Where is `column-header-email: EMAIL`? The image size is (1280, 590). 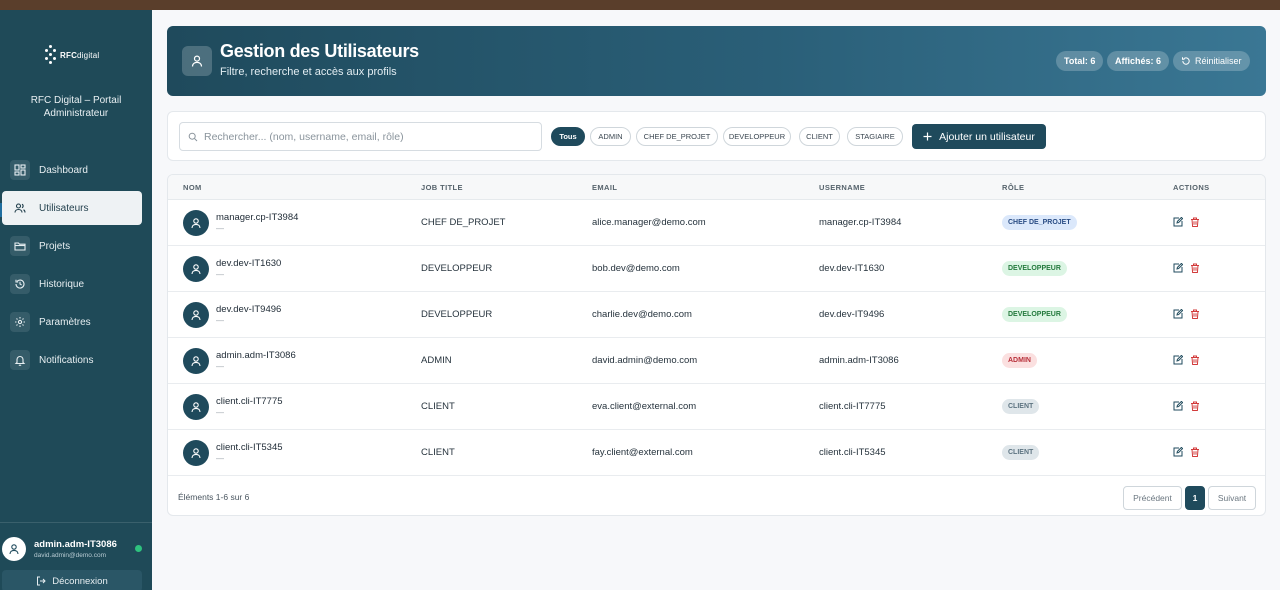 column-header-email: EMAIL is located at coordinates (604, 187).